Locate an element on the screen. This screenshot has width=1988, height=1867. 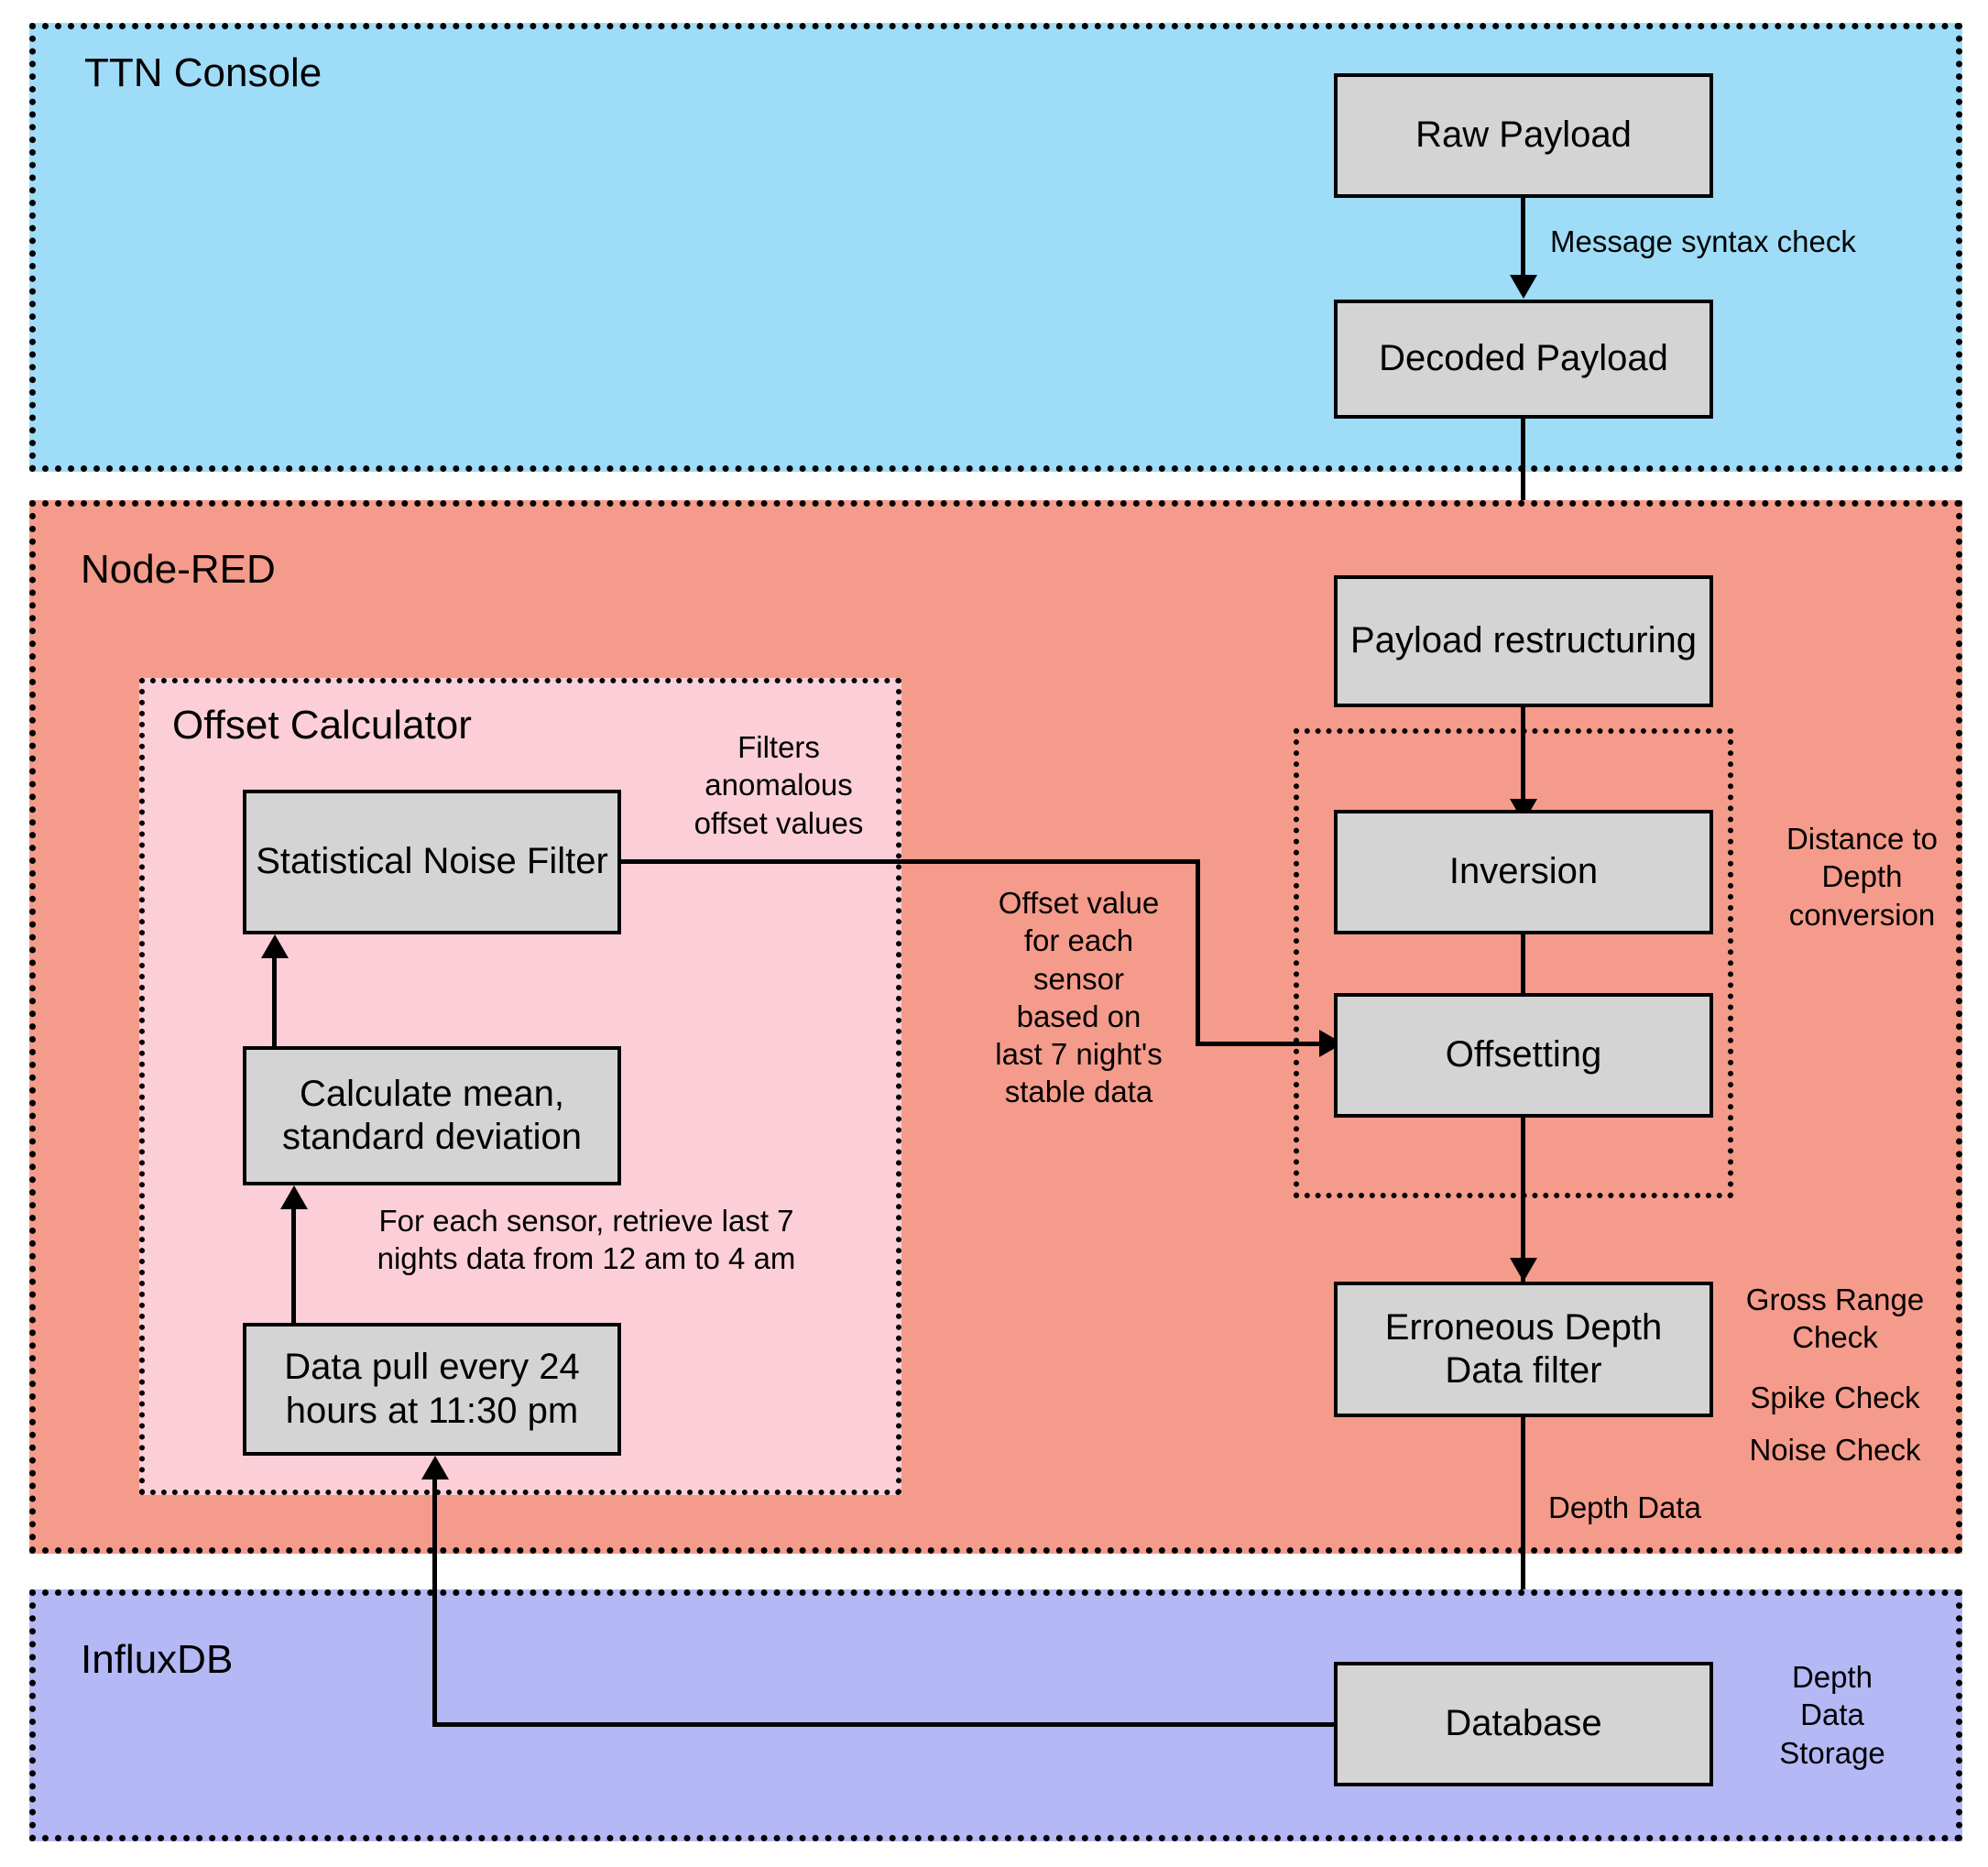
node-payload-restructuring: Payload restructuring is located at coordinates (1524, 641).